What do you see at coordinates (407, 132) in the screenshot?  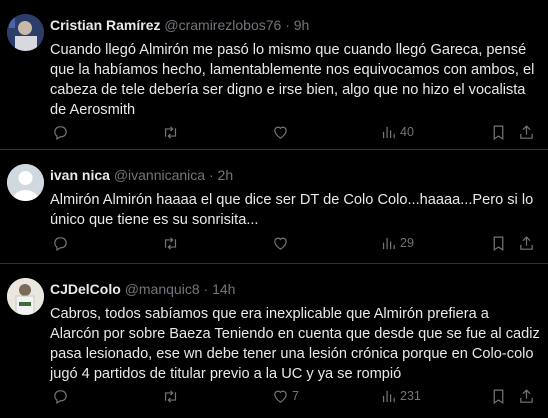 I see `views-count: 40` at bounding box center [407, 132].